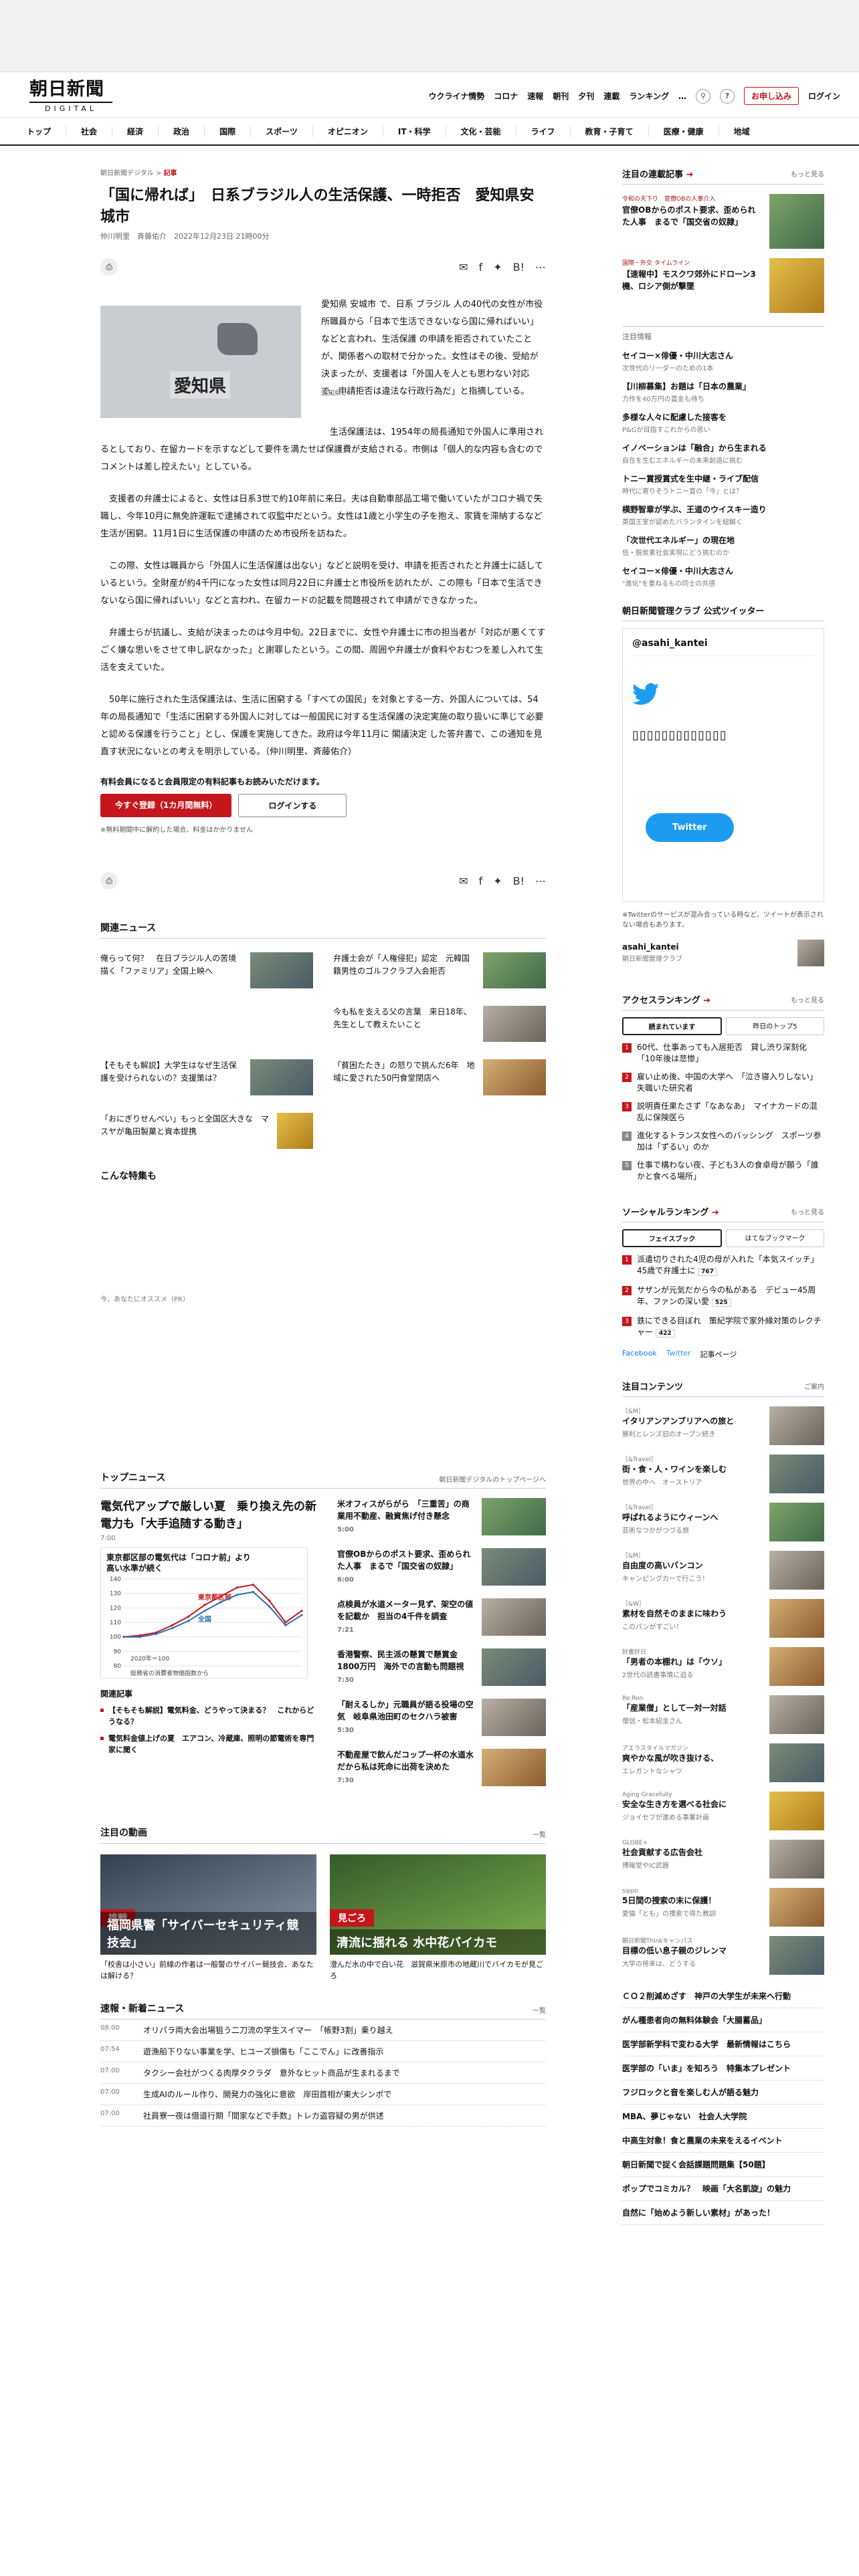 The width and height of the screenshot is (859, 2576). Describe the element at coordinates (442, 1668) in the screenshot. I see `topnews-item: 香港警察、民主派の懸賞で懸賞金1800万円 海外での言動も問題視 7:30` at that location.